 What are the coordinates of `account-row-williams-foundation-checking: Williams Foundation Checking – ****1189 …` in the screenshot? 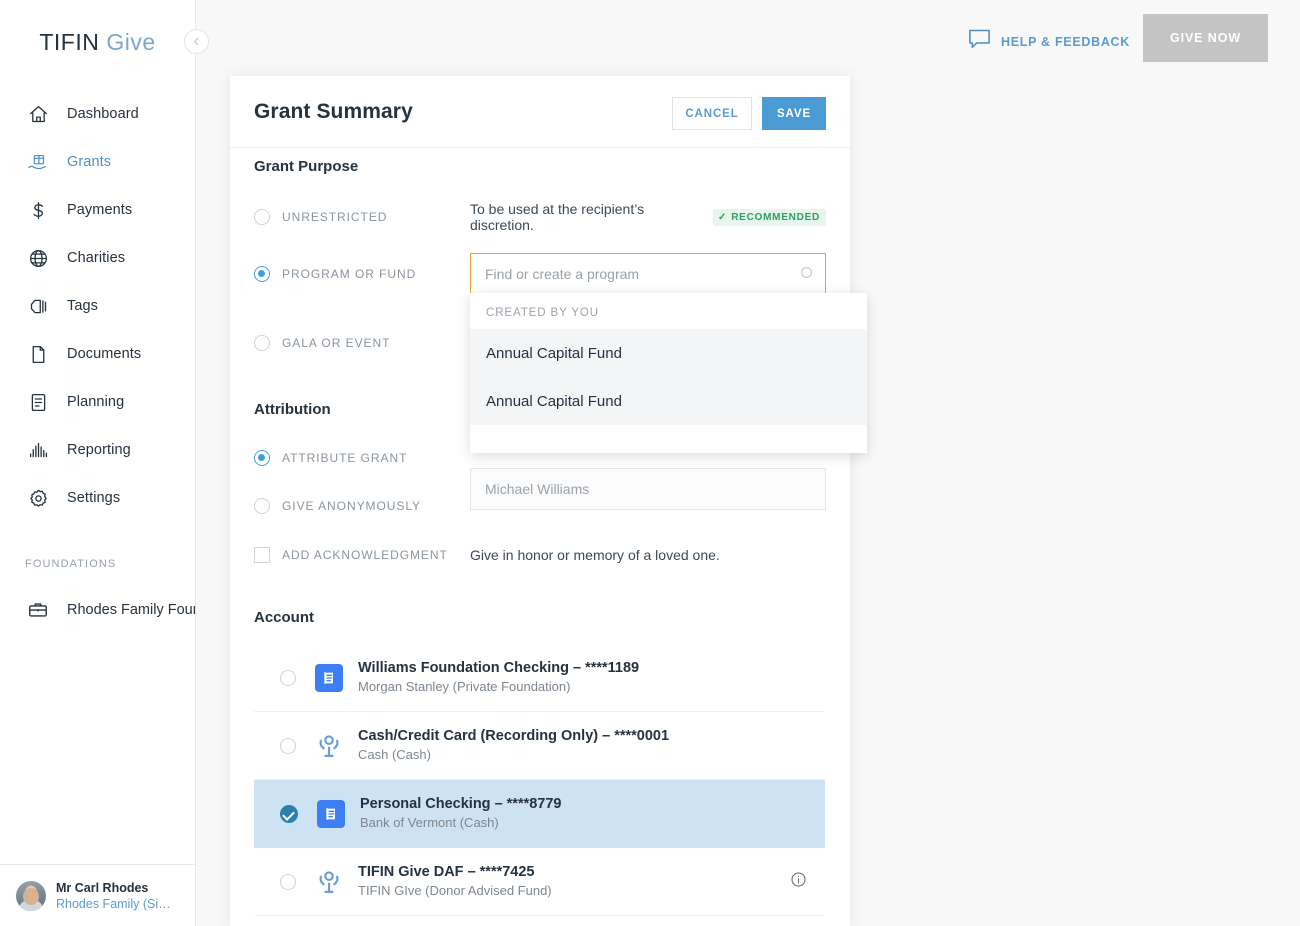 It's located at (539, 678).